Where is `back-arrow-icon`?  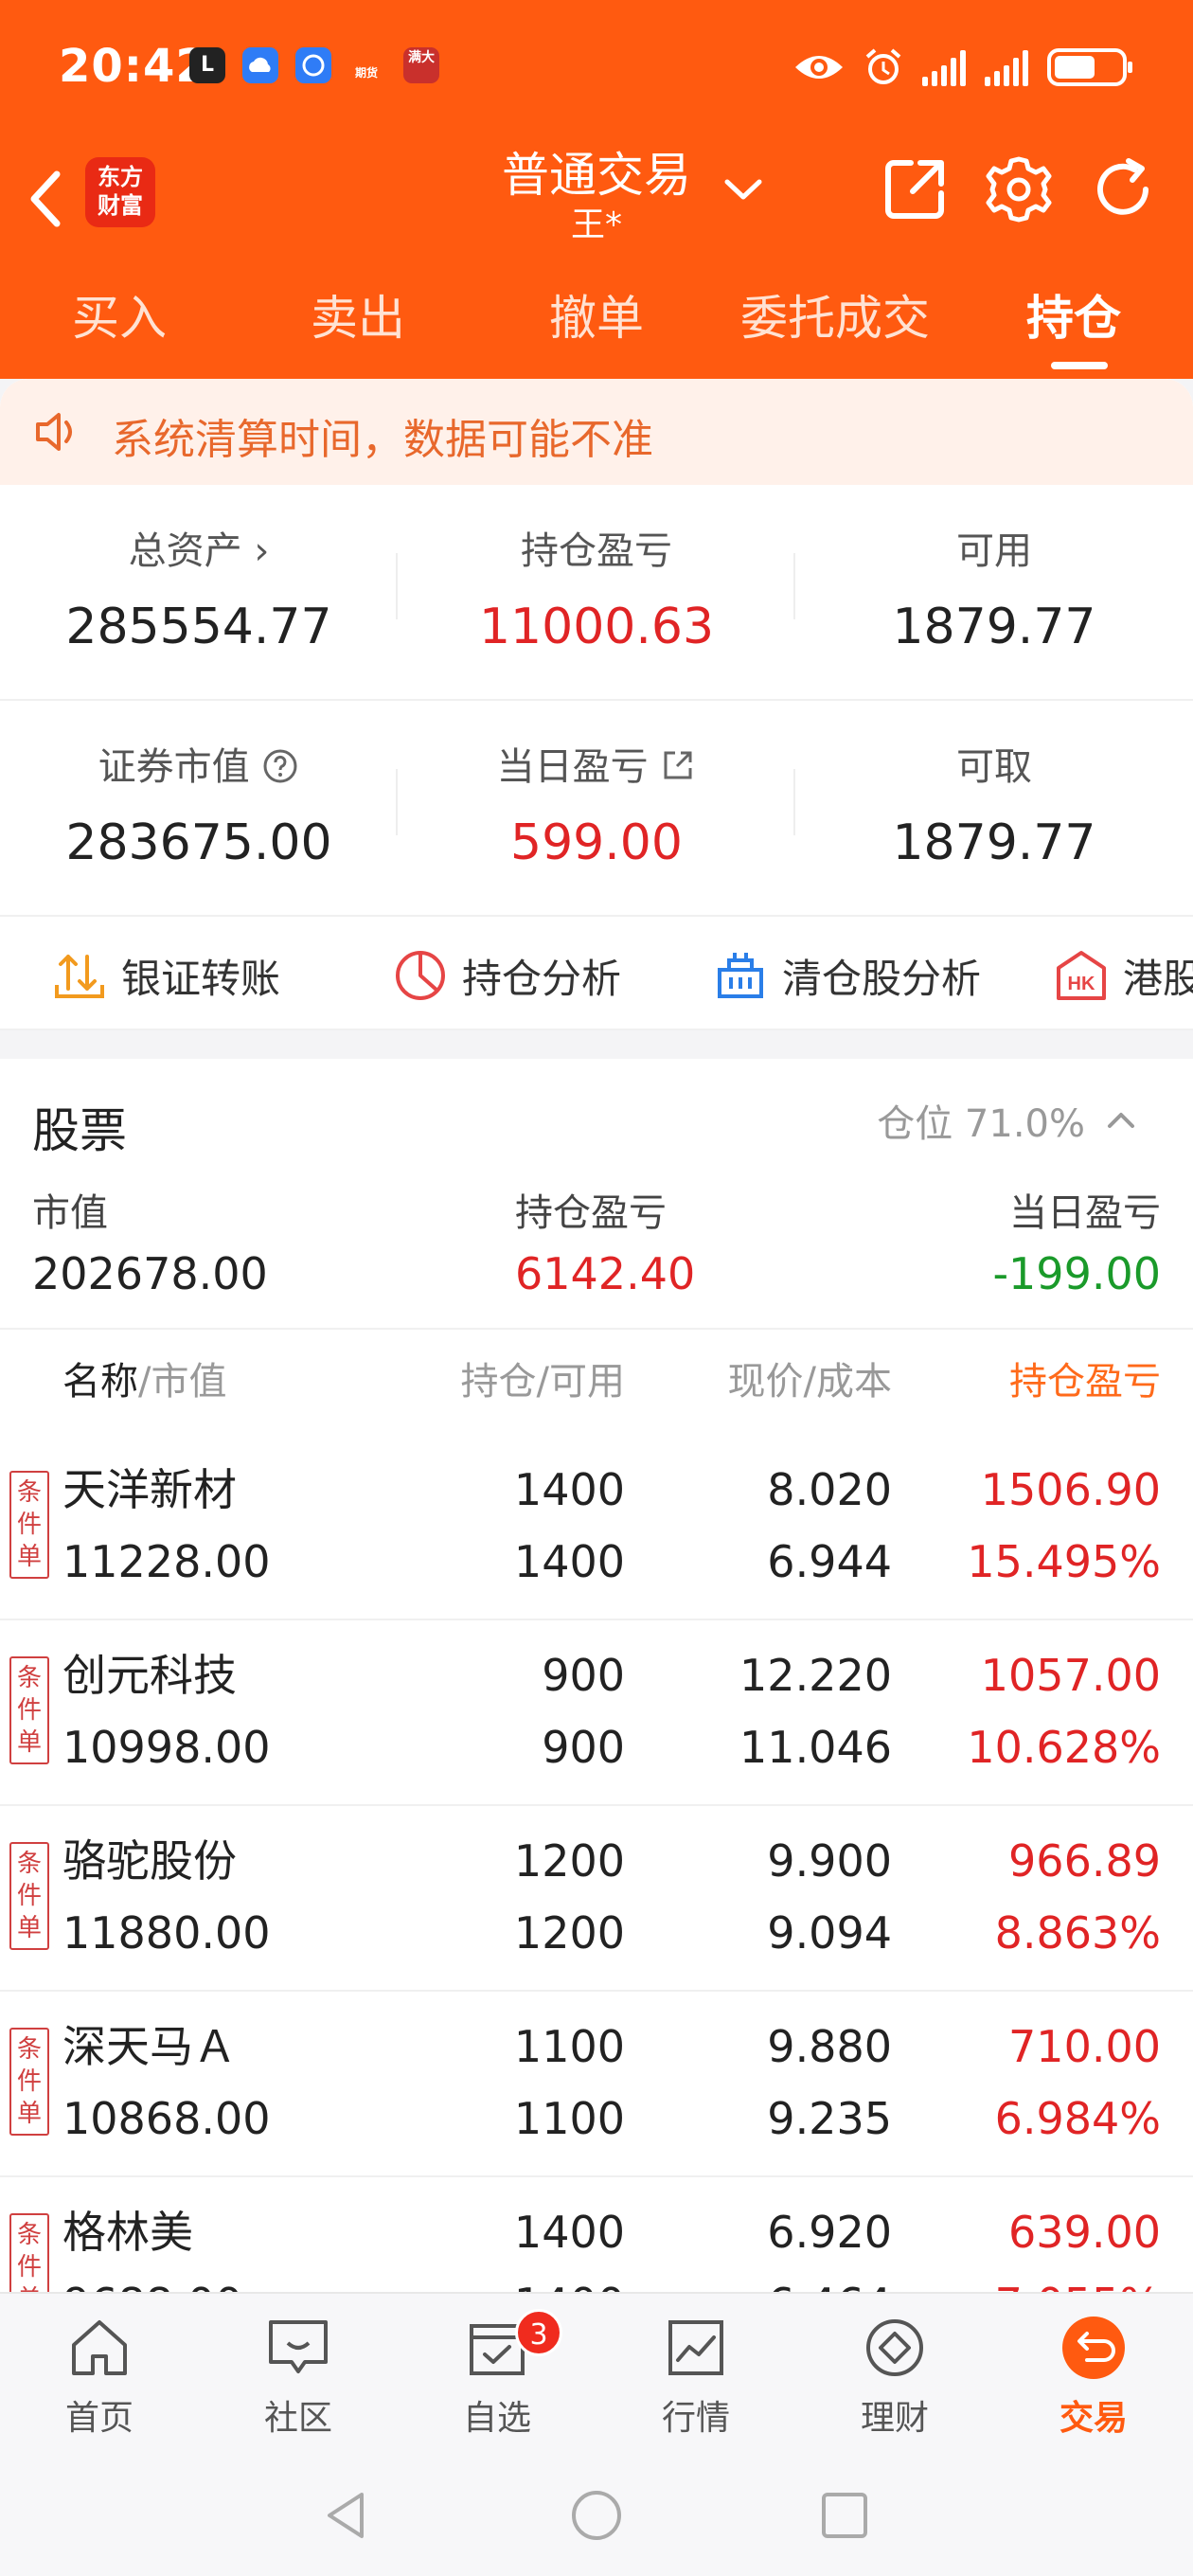
back-arrow-icon is located at coordinates (47, 199).